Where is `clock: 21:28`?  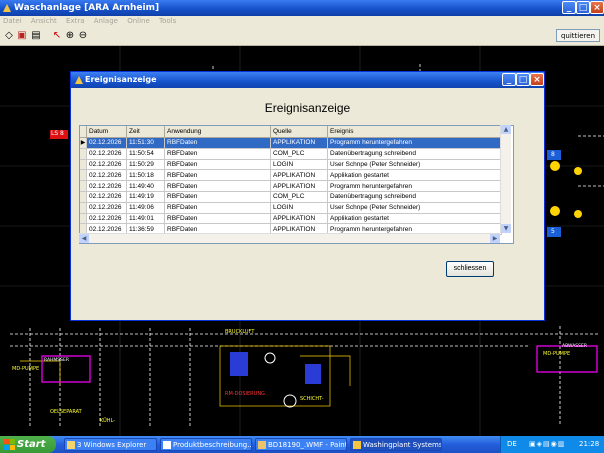
clock: 21:28 is located at coordinates (589, 444).